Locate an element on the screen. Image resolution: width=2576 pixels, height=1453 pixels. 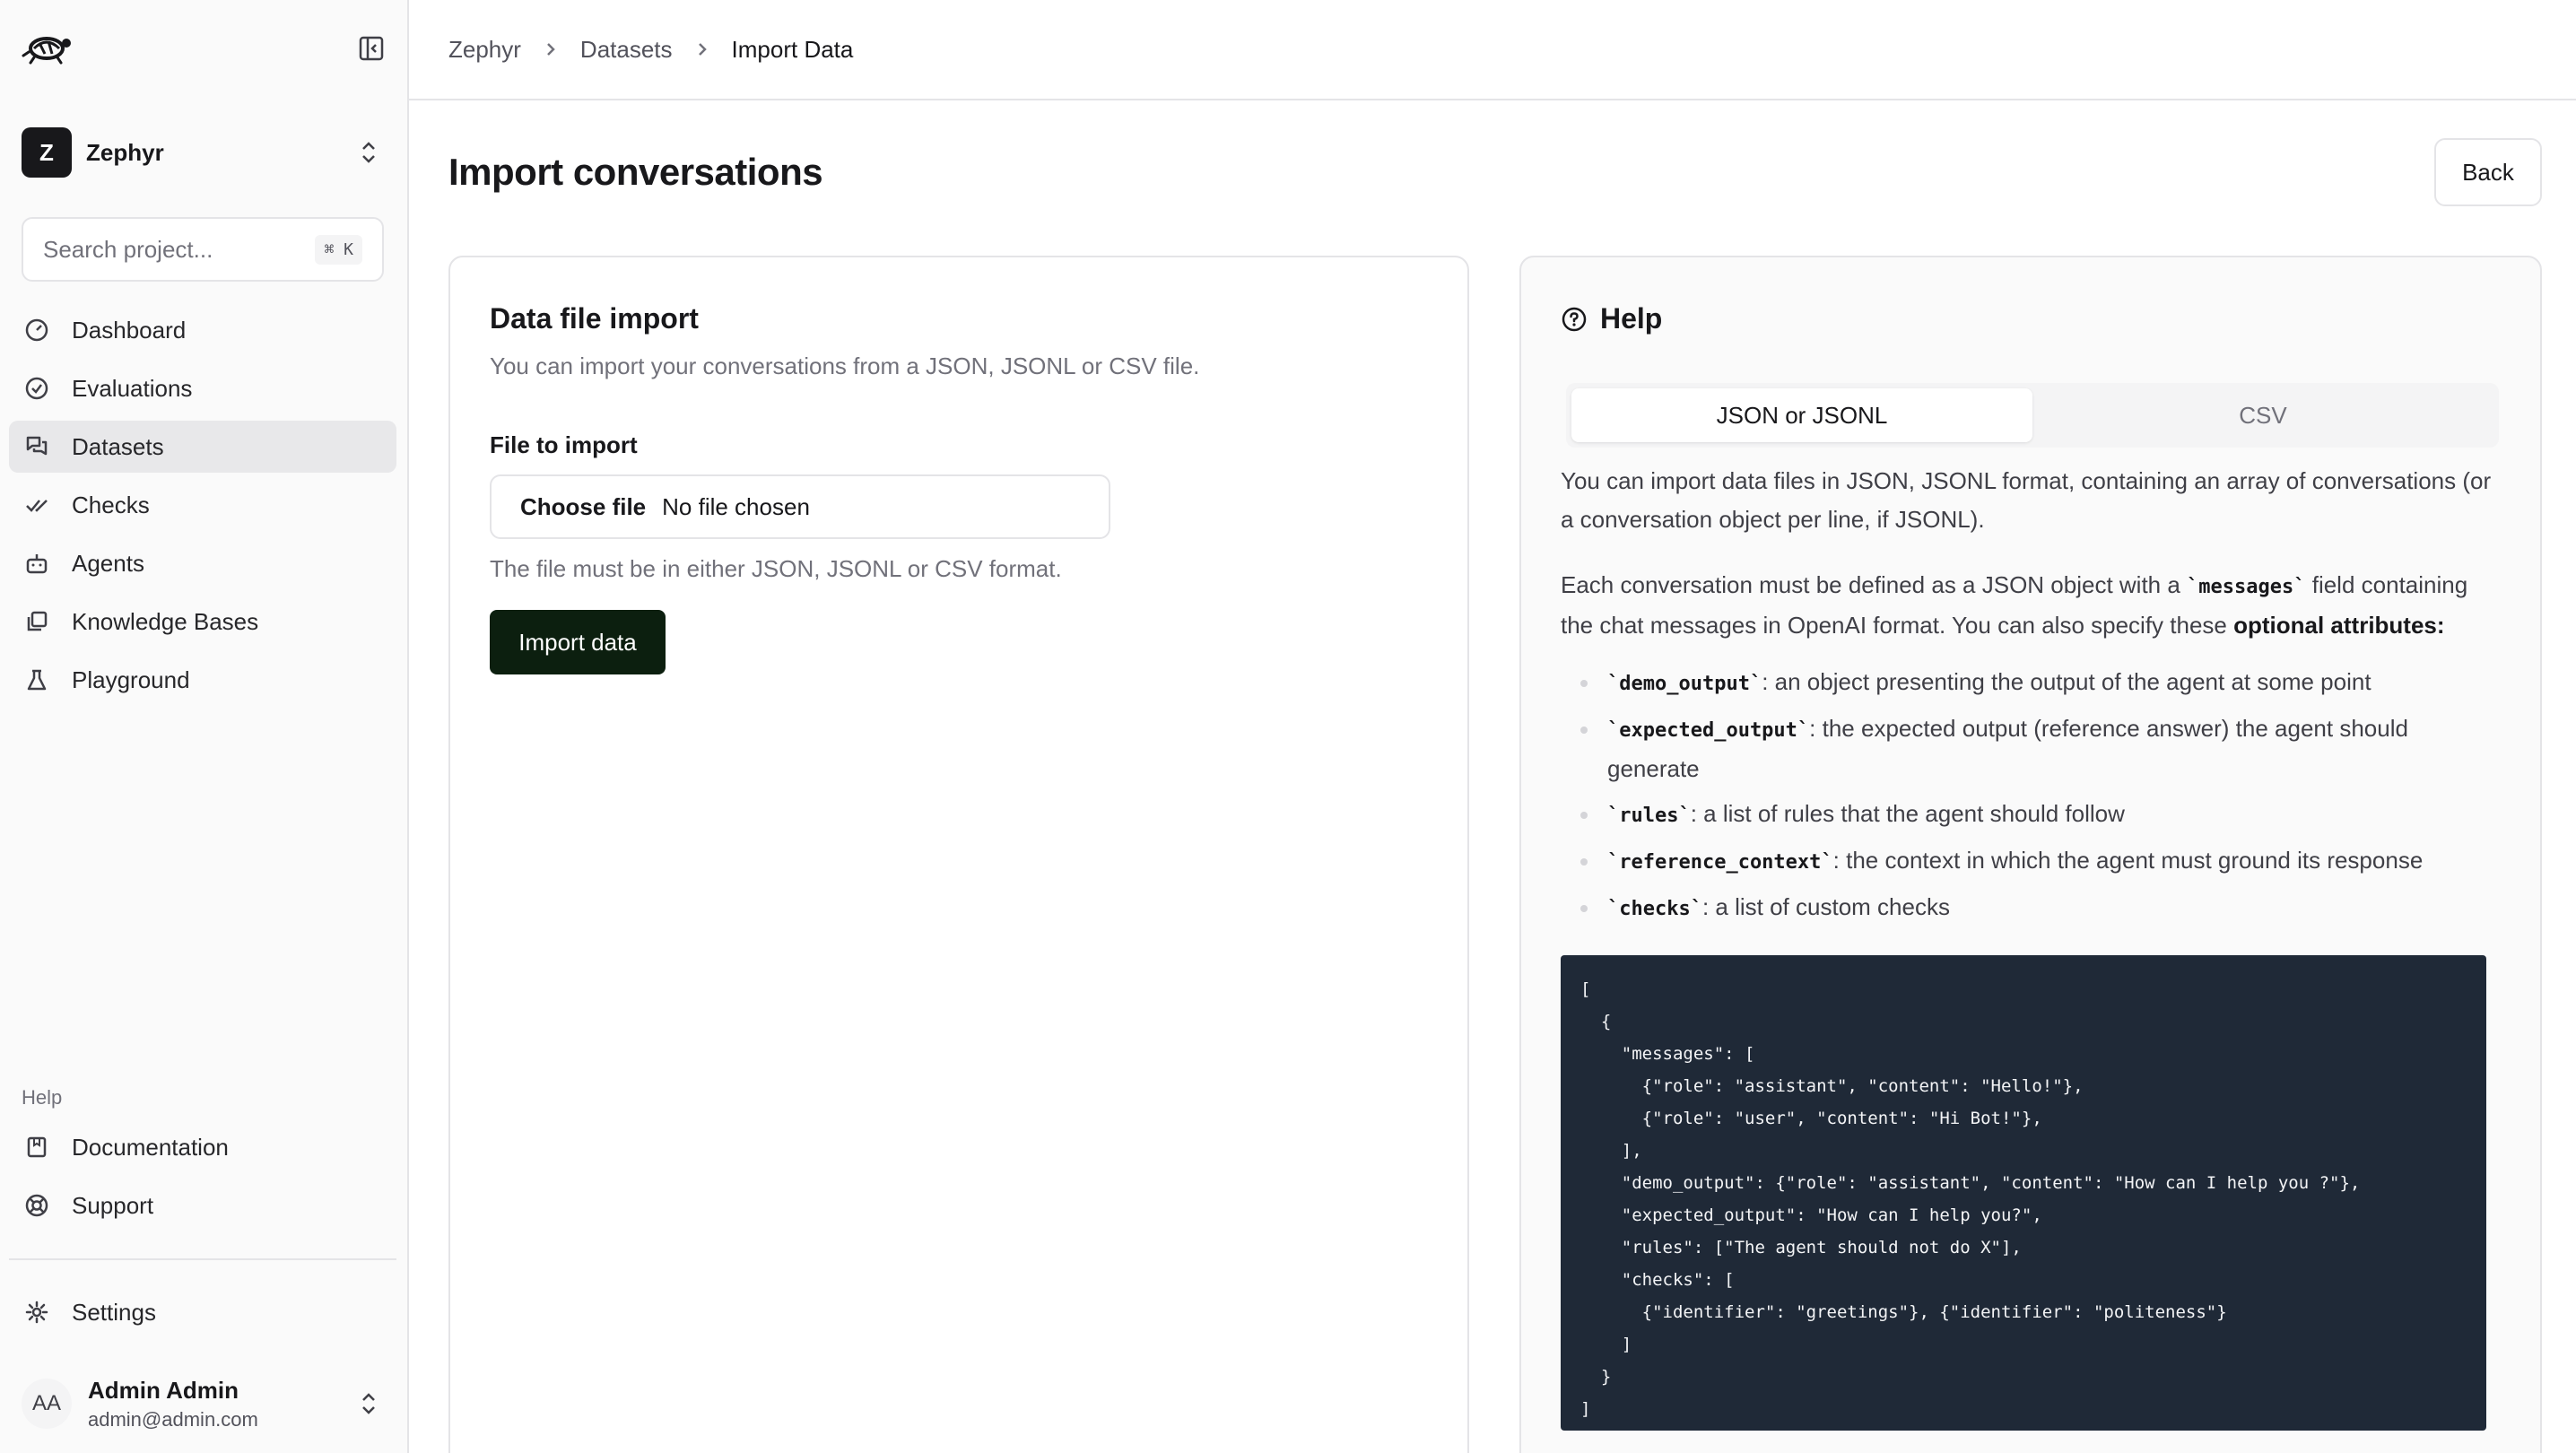
import-card-title: Data file import is located at coordinates (594, 318).